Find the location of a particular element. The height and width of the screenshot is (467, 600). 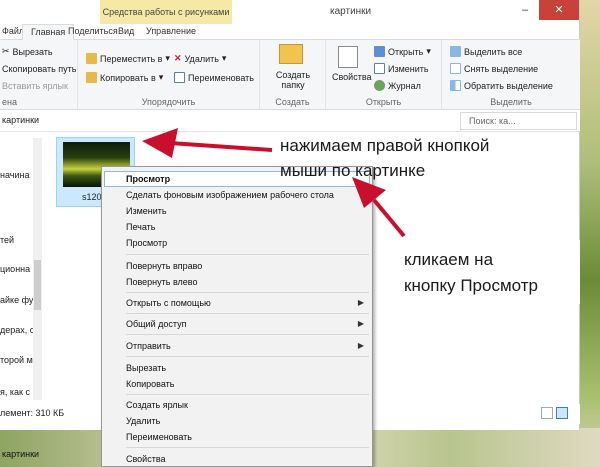

annotation-arrows is located at coordinates (274, 183).